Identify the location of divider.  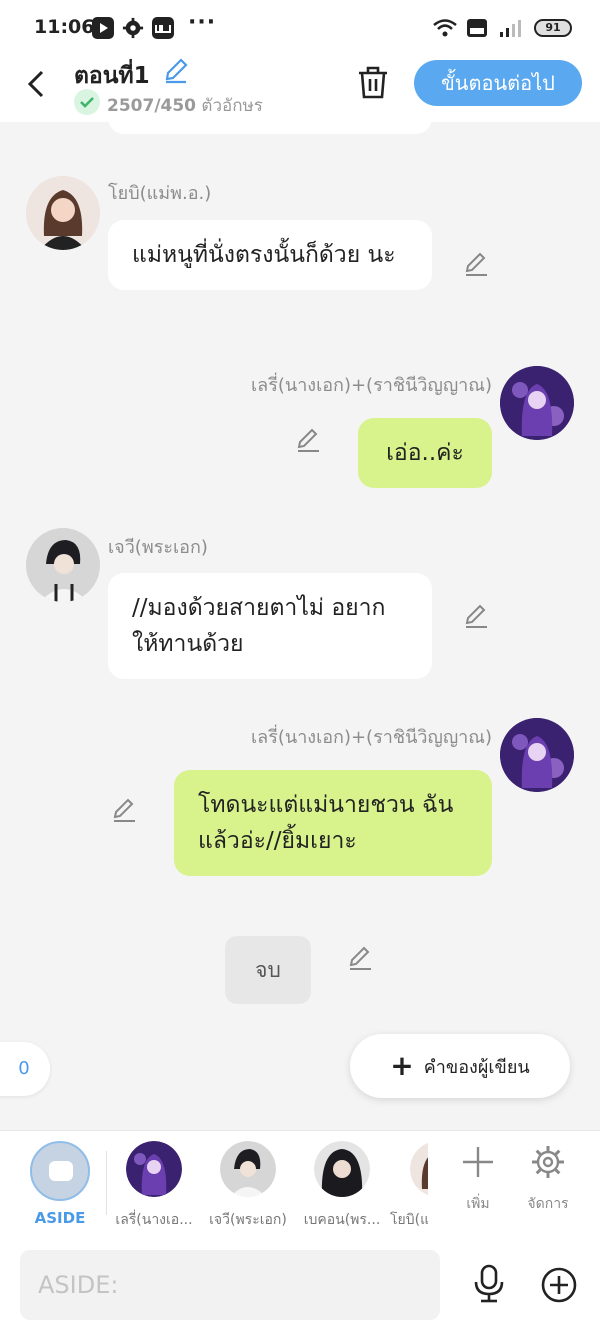
(106, 1183).